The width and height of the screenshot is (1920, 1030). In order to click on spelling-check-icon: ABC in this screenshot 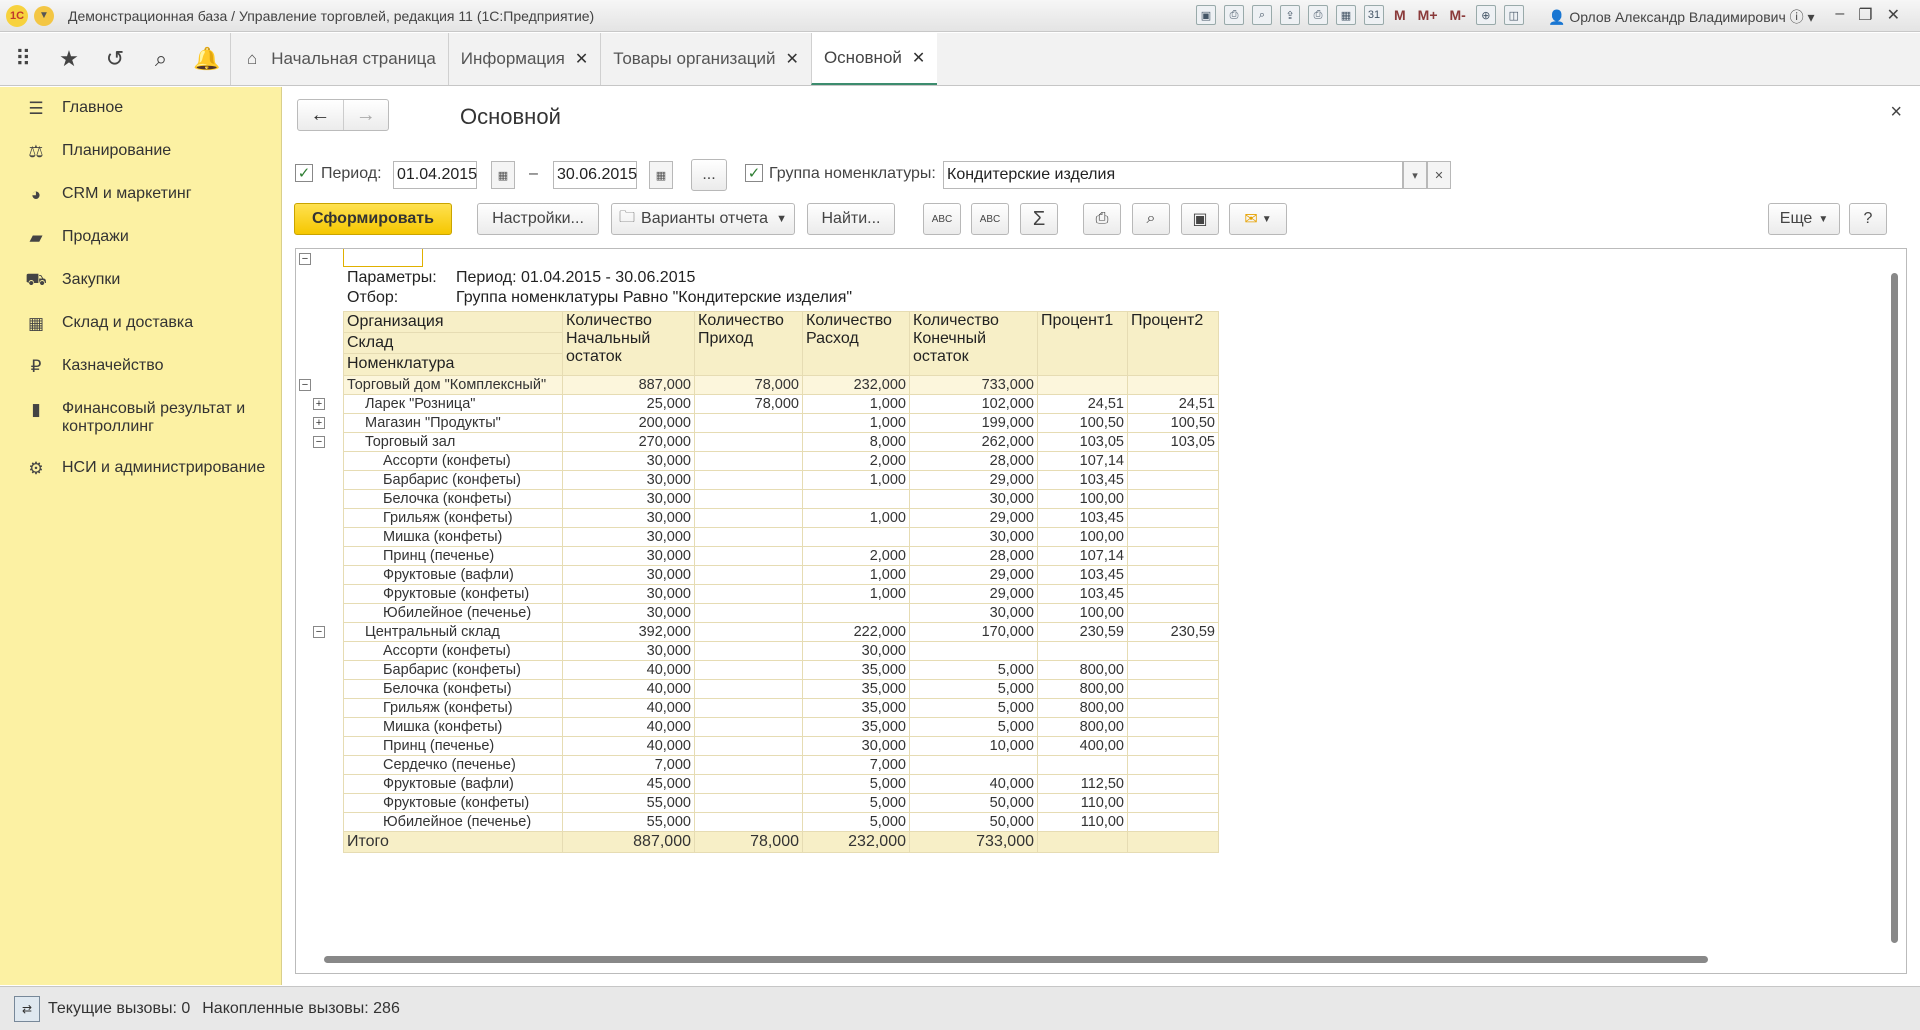, I will do `click(990, 219)`.